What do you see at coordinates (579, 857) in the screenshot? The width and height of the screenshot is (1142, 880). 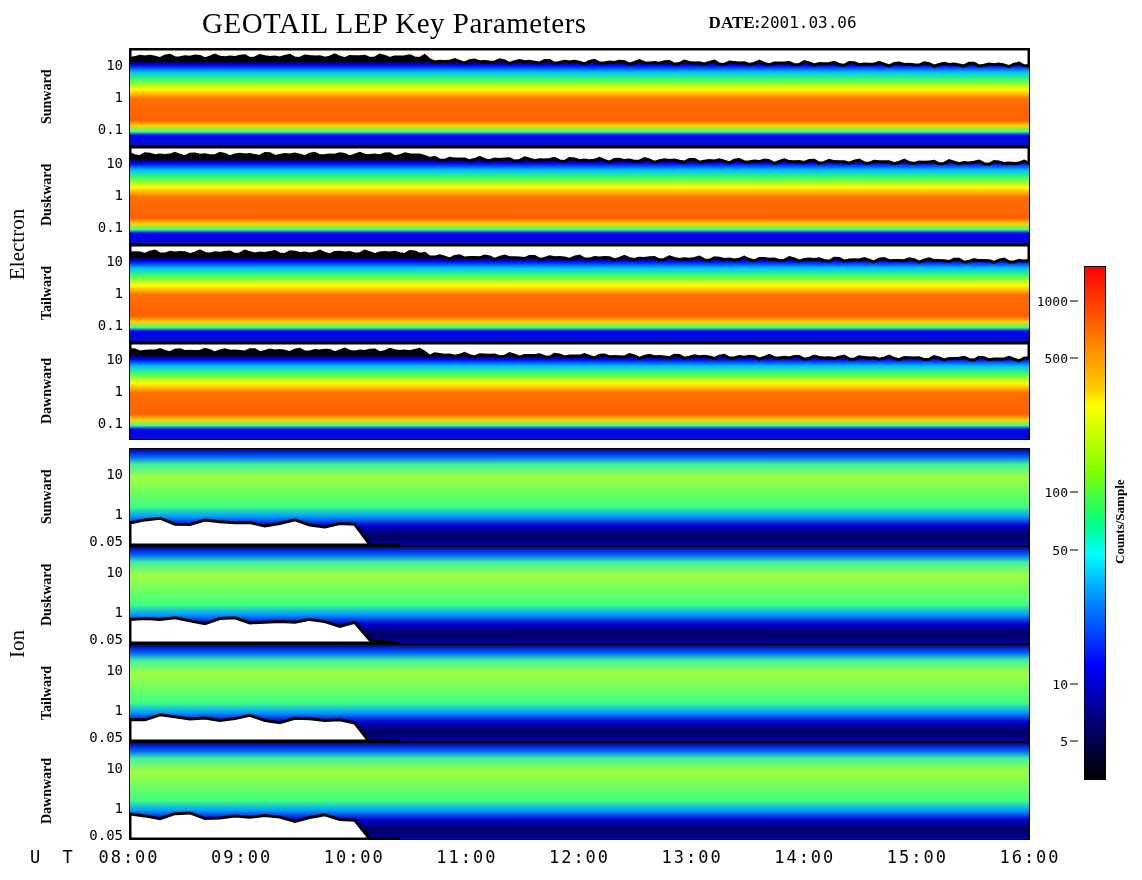 I see `time-tick-label: 12:00` at bounding box center [579, 857].